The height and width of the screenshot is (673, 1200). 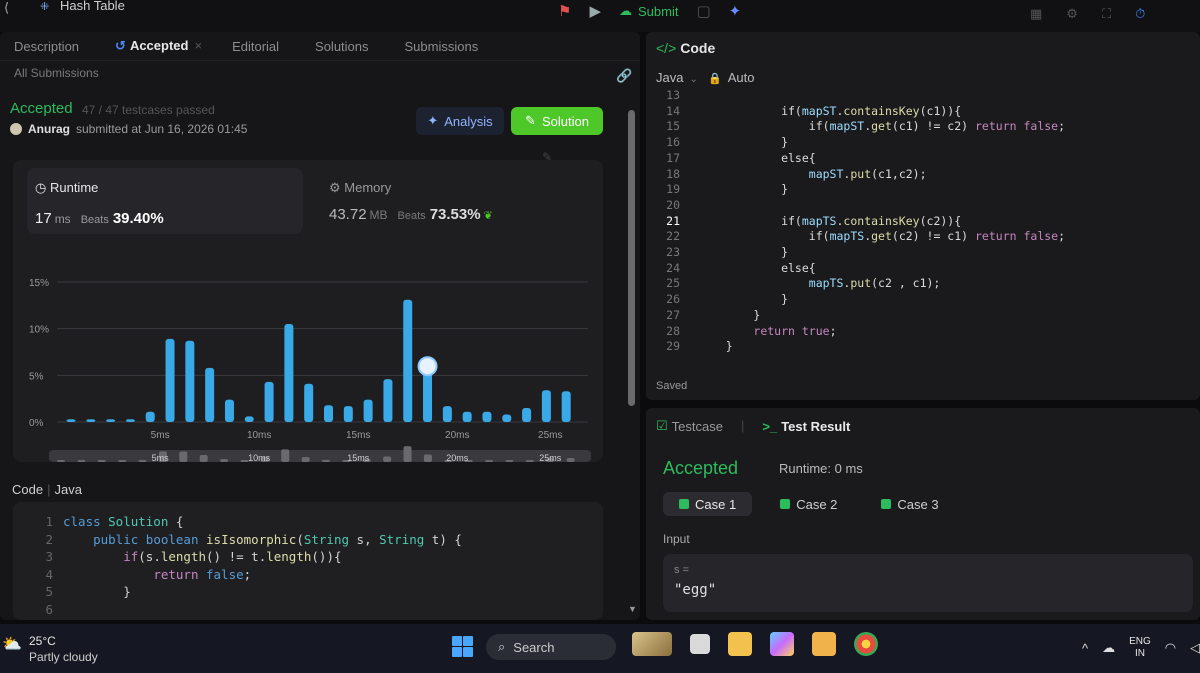 What do you see at coordinates (341, 46) in the screenshot?
I see `tab-solutions: Solutions` at bounding box center [341, 46].